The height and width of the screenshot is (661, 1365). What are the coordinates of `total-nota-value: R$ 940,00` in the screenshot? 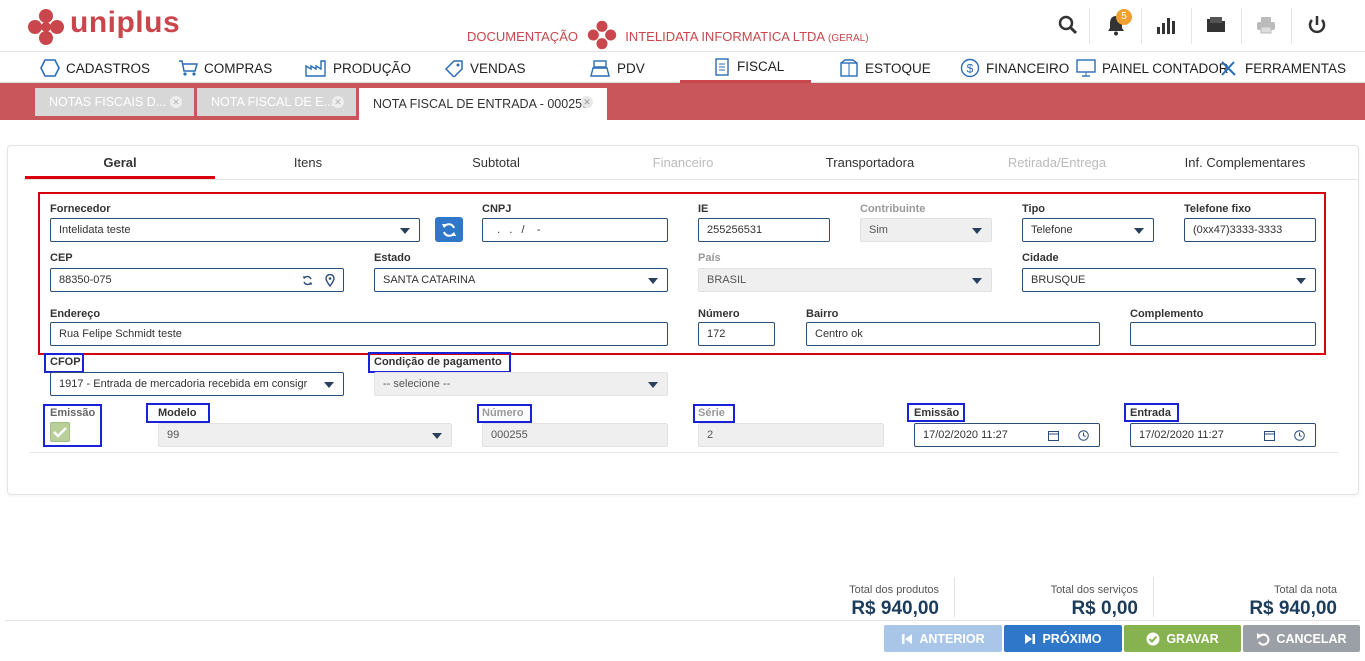 It's located at (1293, 608).